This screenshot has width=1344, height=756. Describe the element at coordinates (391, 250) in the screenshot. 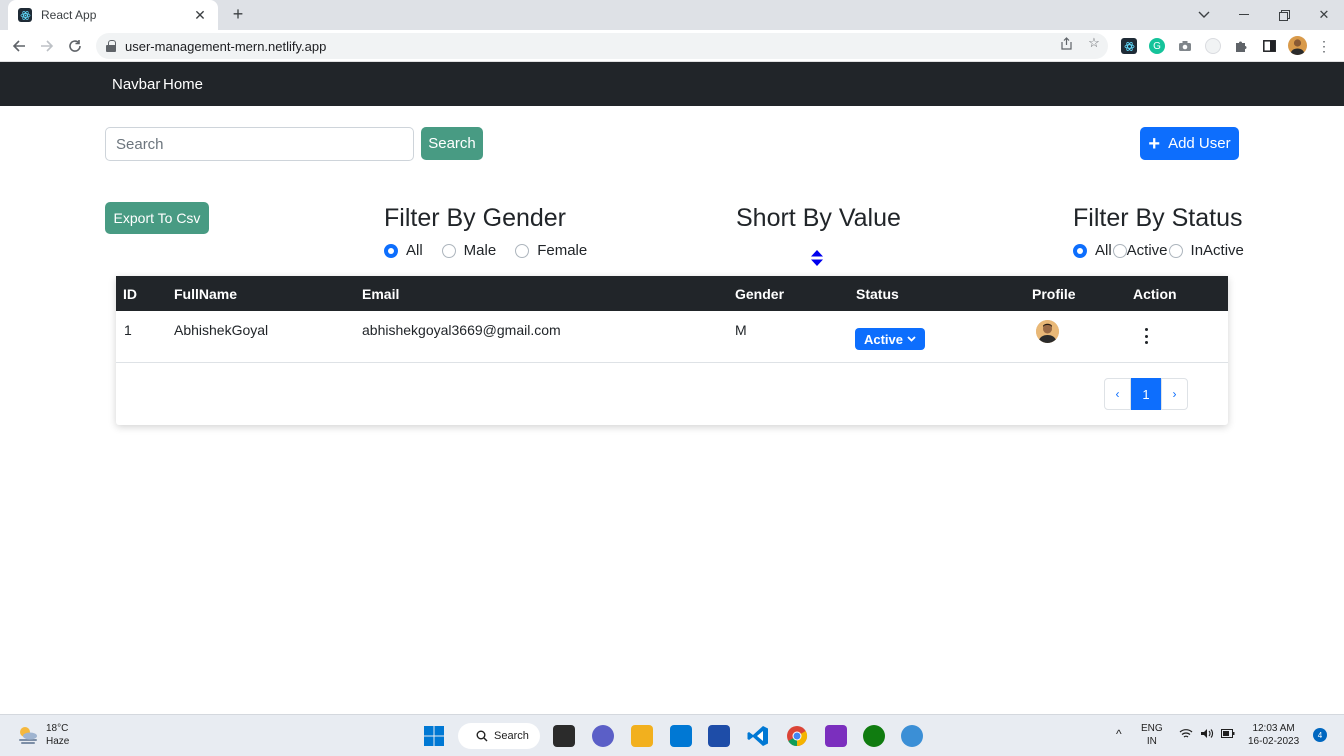

I see `gender-radio-all` at that location.